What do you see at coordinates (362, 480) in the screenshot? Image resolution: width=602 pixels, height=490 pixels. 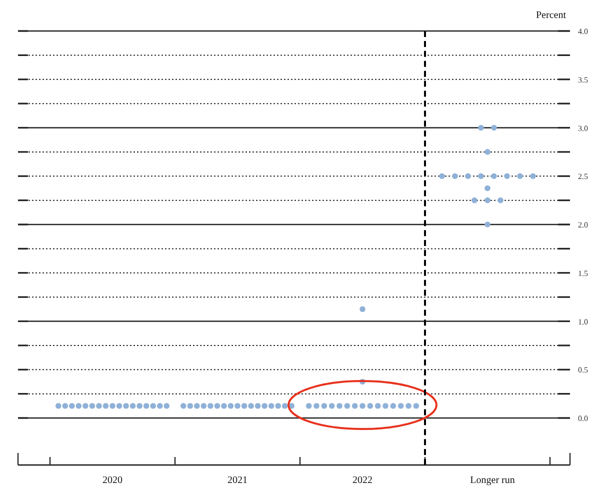 I see `axis-label: 2022` at bounding box center [362, 480].